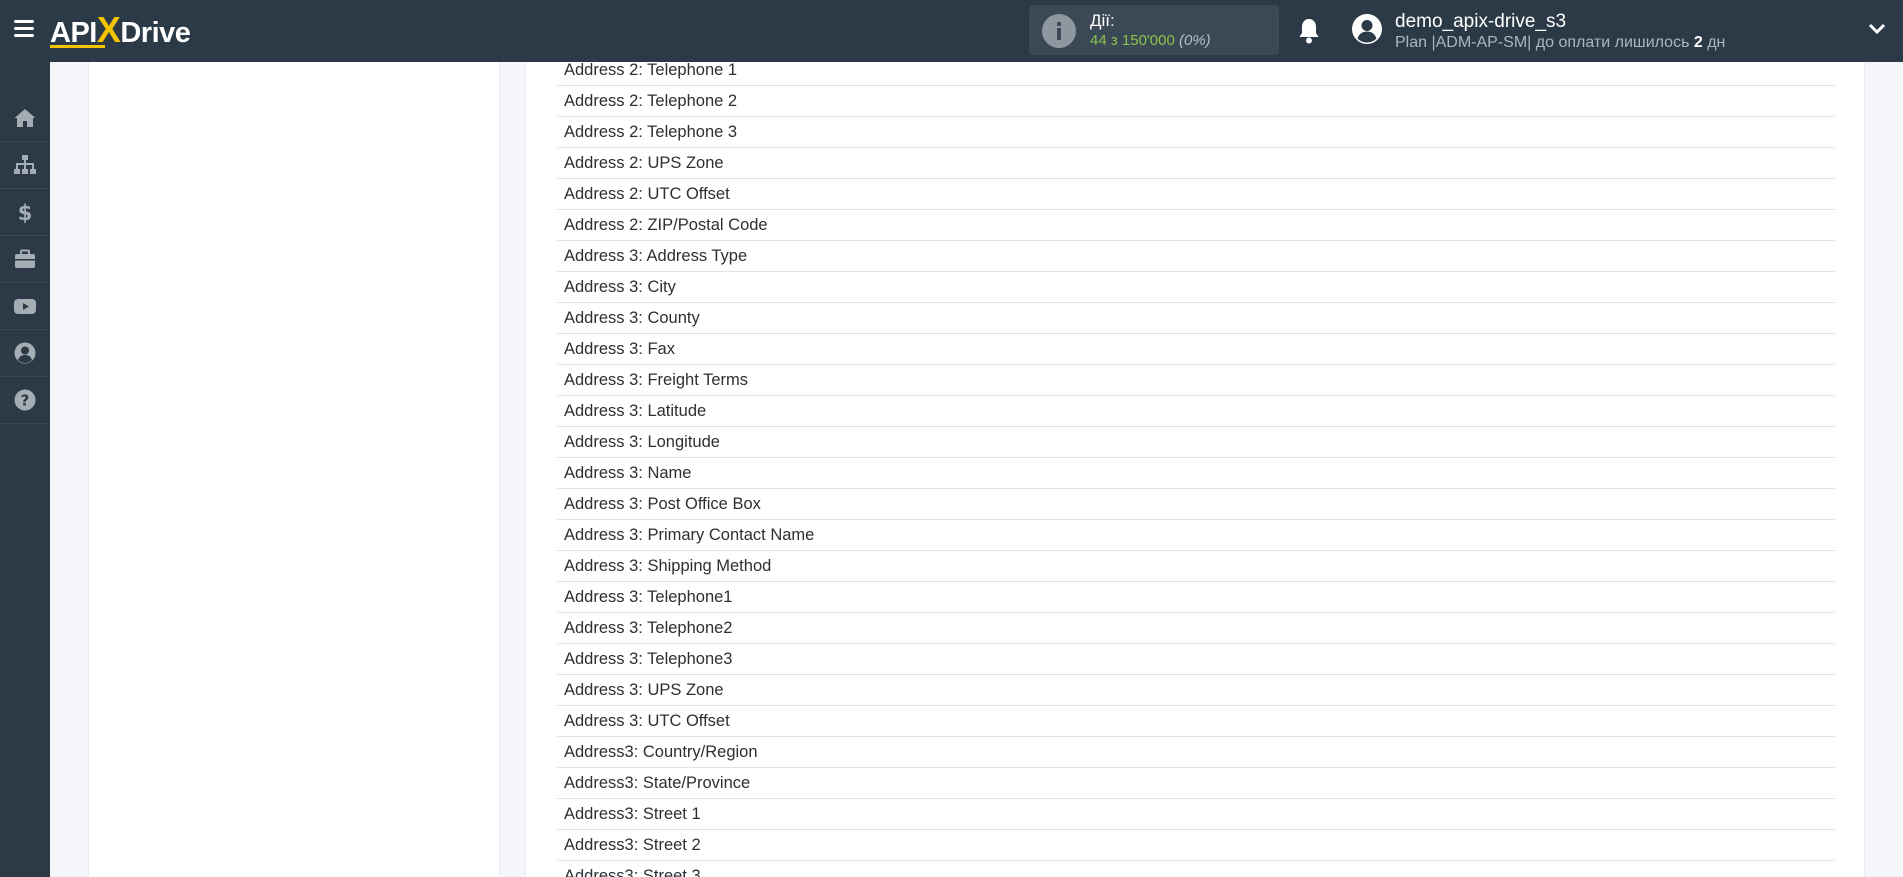 This screenshot has width=1903, height=877. What do you see at coordinates (1196, 163) in the screenshot?
I see `field-item: Address 2: UPS Zone` at bounding box center [1196, 163].